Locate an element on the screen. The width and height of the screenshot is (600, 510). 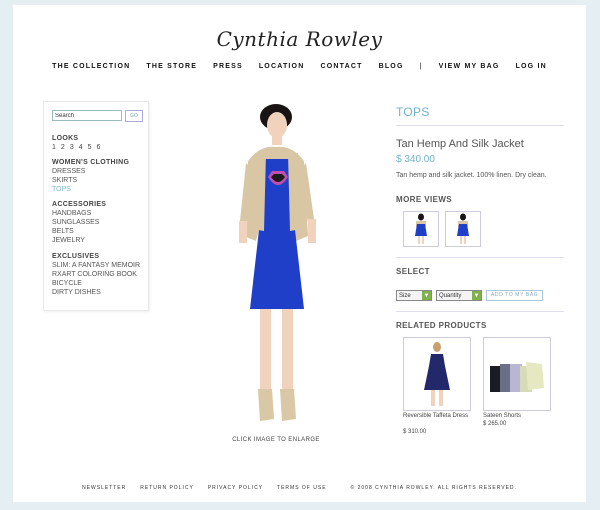
dress-figure-icon is located at coordinates (437, 374).